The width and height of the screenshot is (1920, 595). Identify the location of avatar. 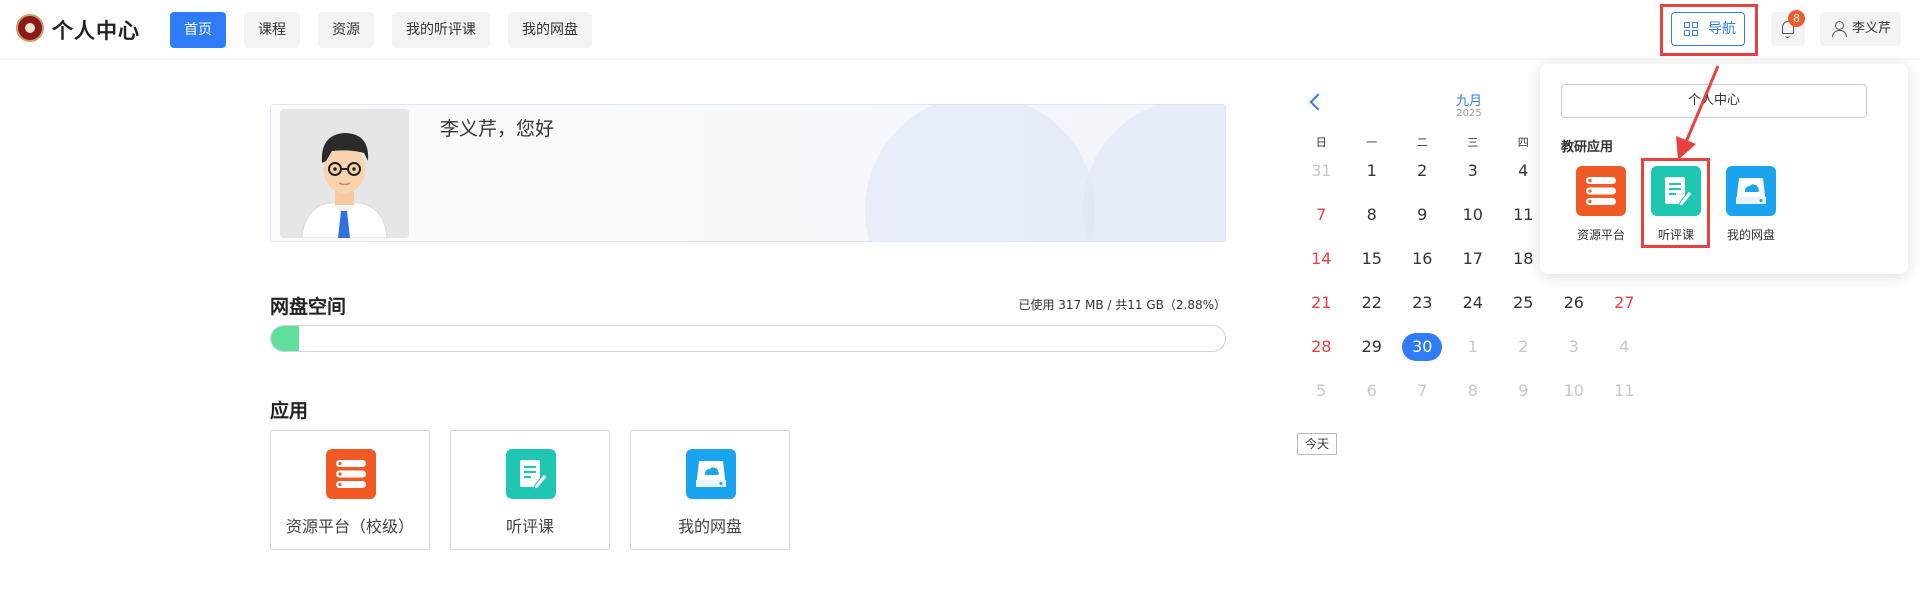
(344, 173).